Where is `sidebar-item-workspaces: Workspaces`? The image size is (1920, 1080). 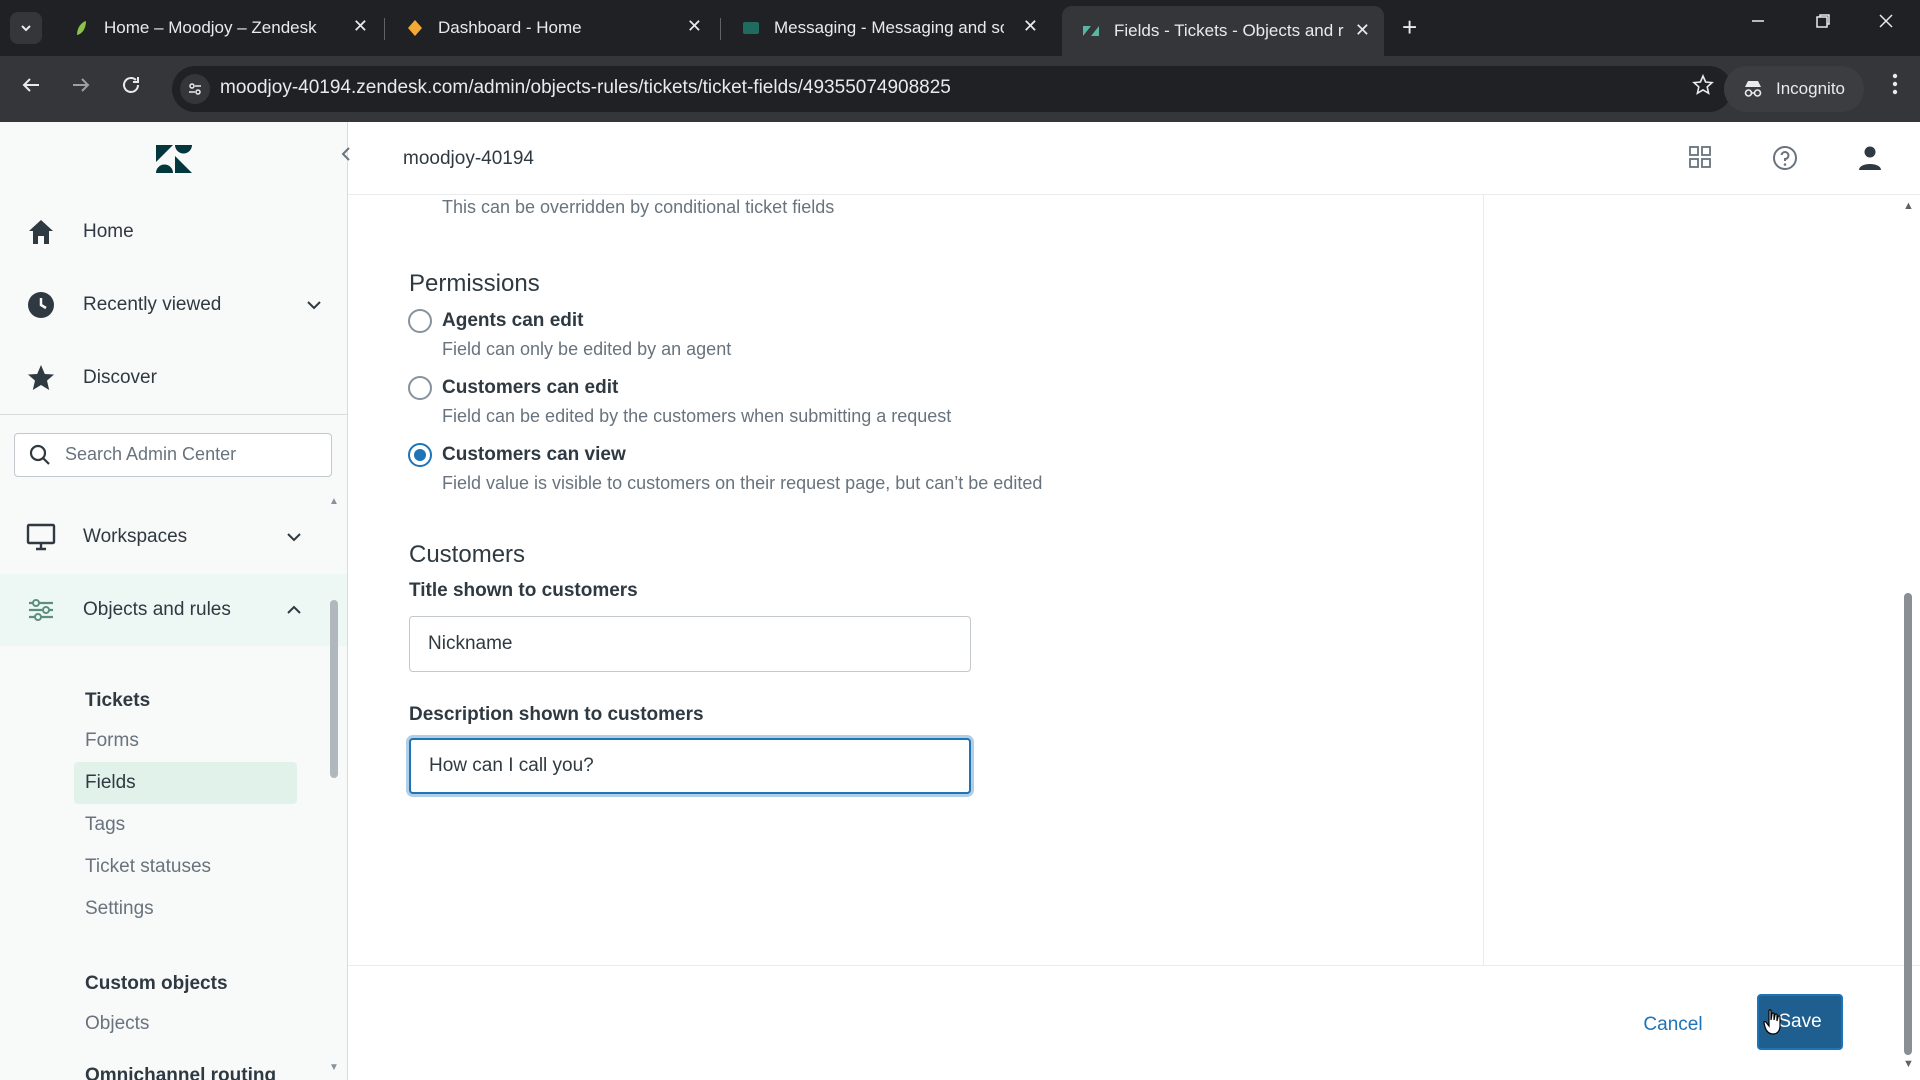 sidebar-item-workspaces: Workspaces is located at coordinates (173, 537).